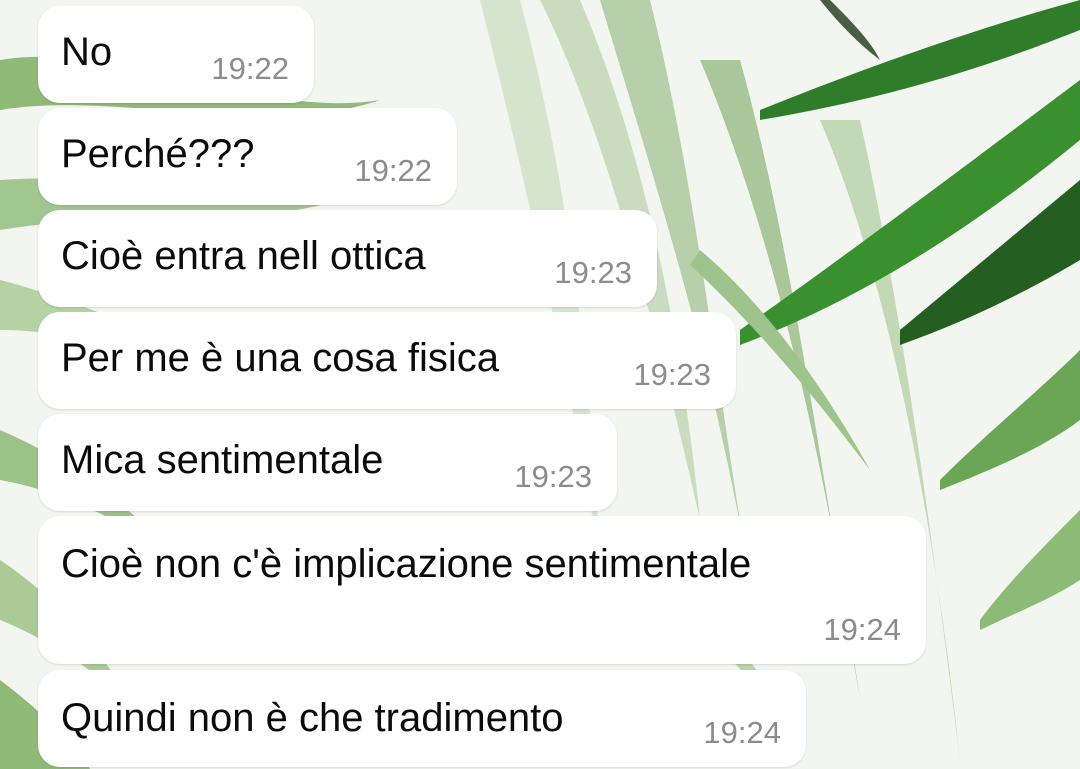  I want to click on message-bubble: Quindi non è che tradimento 19:24, so click(422, 718).